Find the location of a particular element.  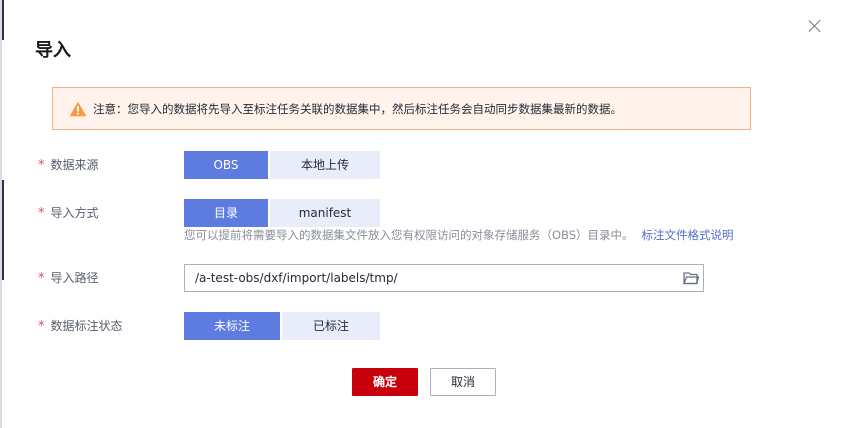

status-option-unlabeled: 未标注 is located at coordinates (233, 326).